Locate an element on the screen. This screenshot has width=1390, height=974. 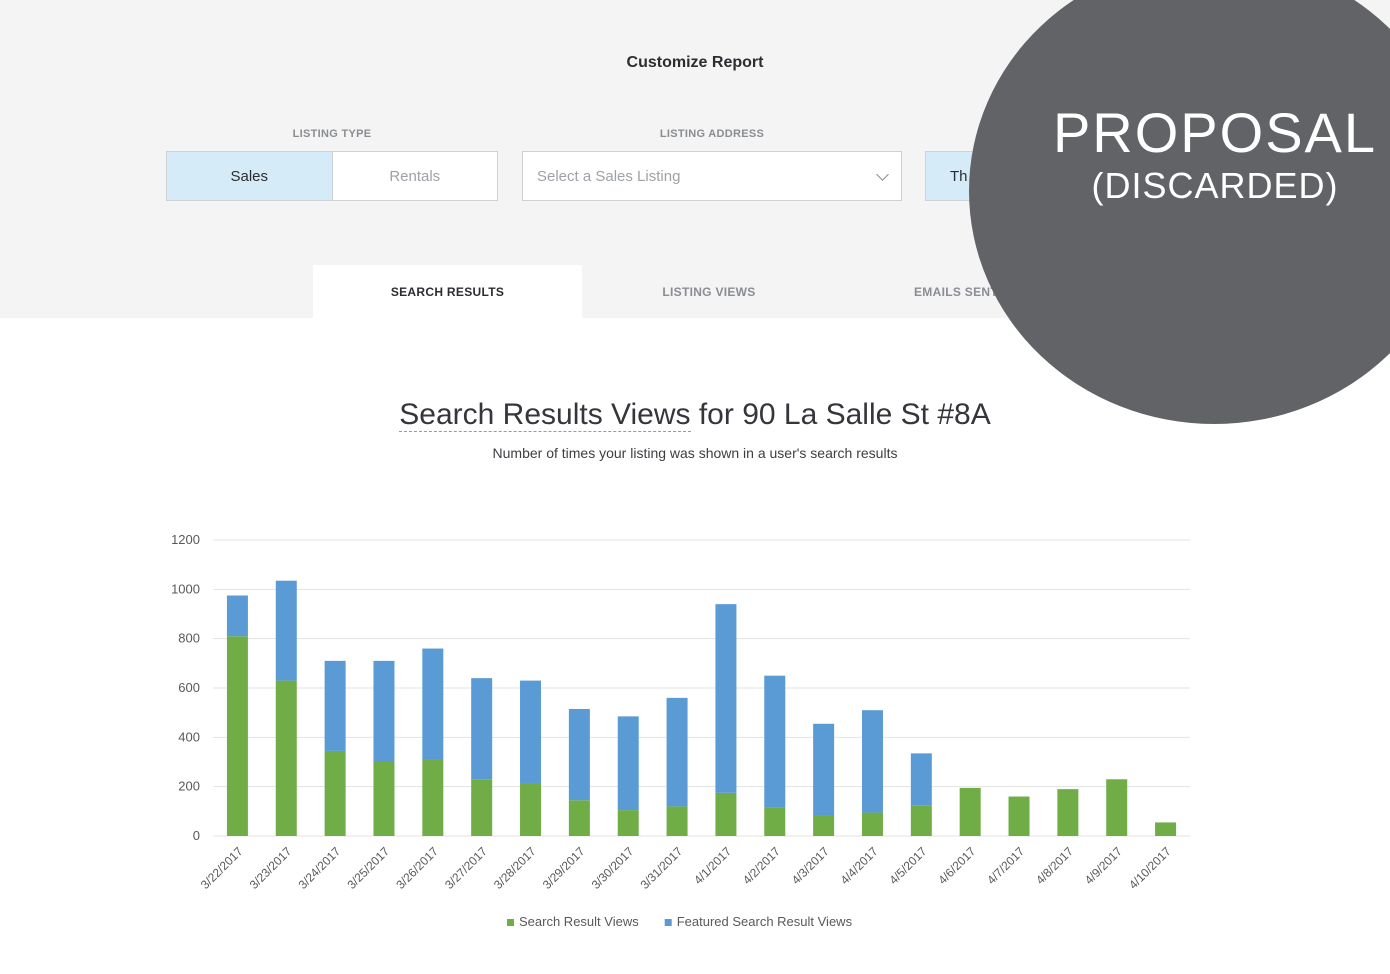
x-tick-label: 3/31/2017 is located at coordinates (662, 868).